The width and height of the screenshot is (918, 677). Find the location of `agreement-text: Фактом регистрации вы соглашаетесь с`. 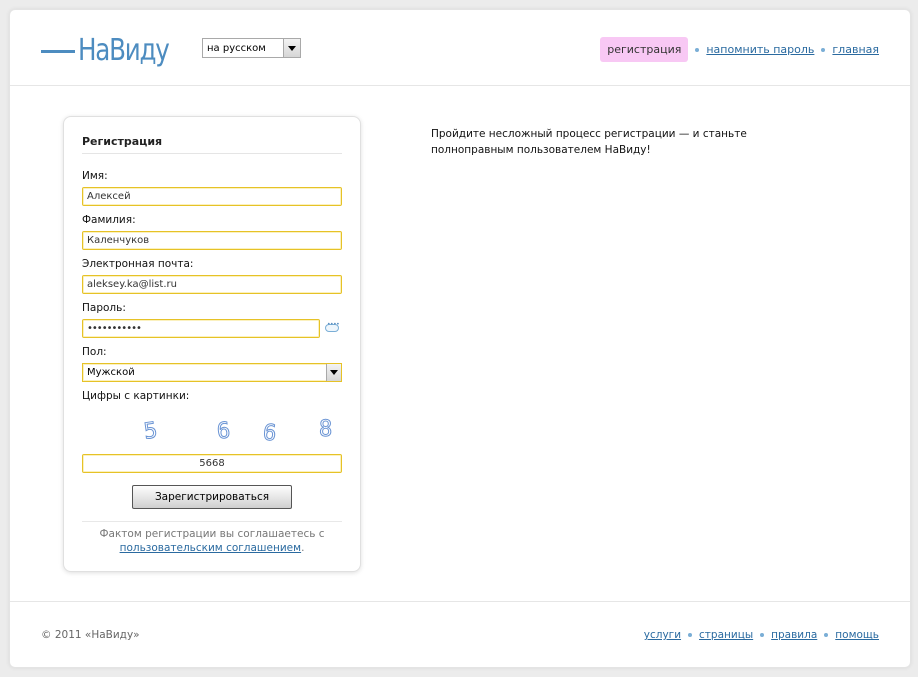

agreement-text: Фактом регистрации вы соглашаетесь с is located at coordinates (212, 534).